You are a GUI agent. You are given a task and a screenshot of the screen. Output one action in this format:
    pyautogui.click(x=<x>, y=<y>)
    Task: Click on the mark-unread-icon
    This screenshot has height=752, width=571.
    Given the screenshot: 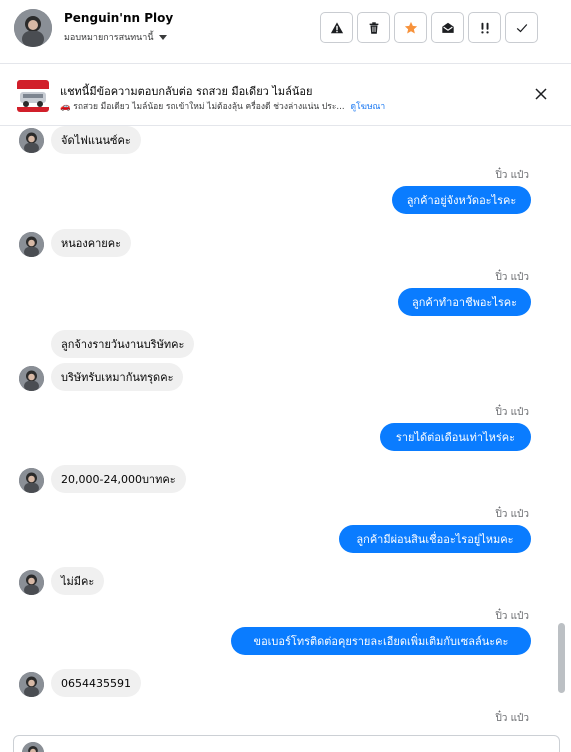 What is the action you would take?
    pyautogui.click(x=447, y=27)
    